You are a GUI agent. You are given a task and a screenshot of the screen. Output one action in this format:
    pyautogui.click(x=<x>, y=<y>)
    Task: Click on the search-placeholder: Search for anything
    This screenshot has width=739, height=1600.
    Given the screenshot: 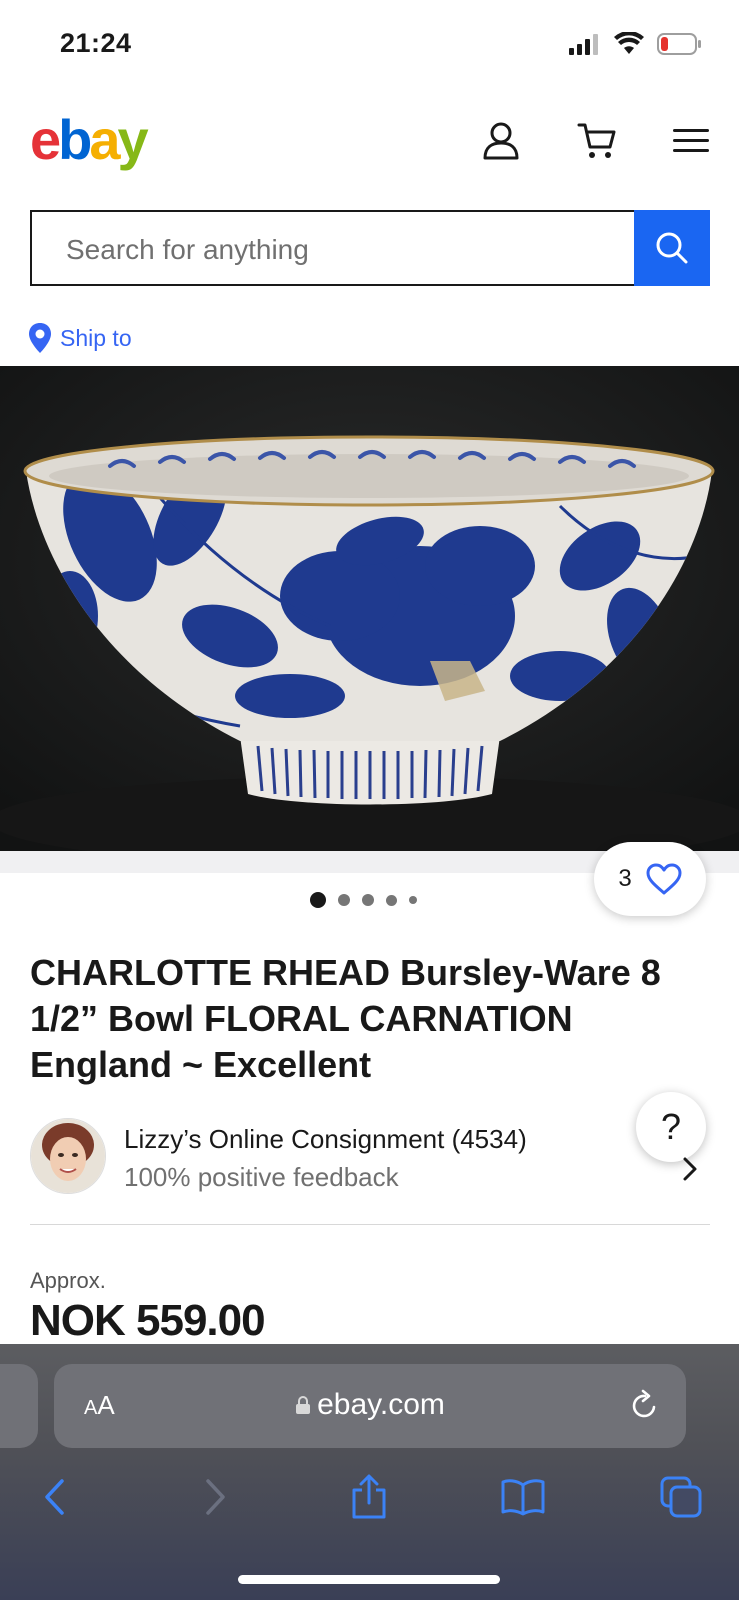 What is the action you would take?
    pyautogui.click(x=187, y=249)
    